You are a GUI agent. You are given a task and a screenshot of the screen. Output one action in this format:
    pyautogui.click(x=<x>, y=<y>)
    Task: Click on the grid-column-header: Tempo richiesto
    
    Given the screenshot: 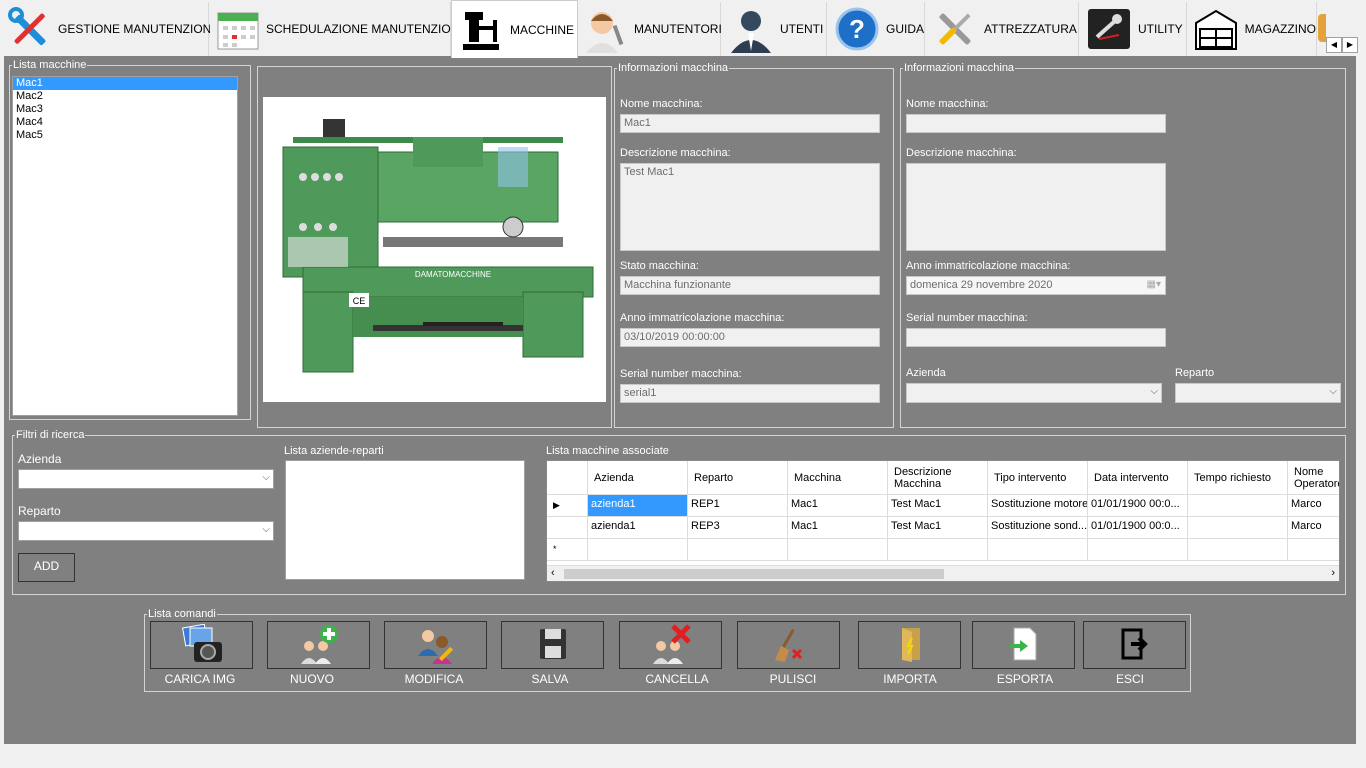 What is the action you would take?
    pyautogui.click(x=1238, y=478)
    